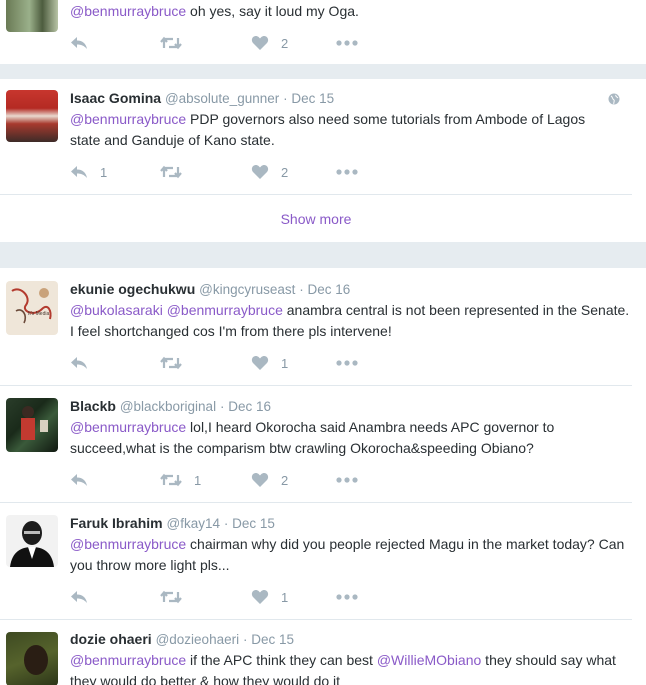  I want to click on avatar-caption: It's Media, so click(39, 314).